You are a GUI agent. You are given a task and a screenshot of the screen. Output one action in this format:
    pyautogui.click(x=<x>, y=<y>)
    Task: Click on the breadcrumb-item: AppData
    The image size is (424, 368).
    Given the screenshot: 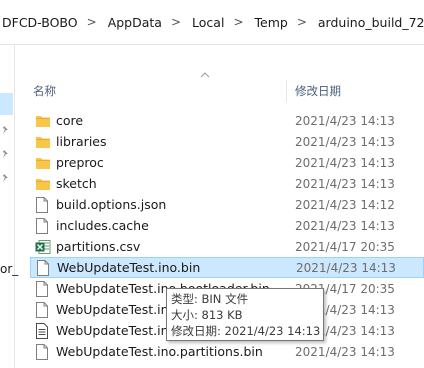 What is the action you would take?
    pyautogui.click(x=134, y=22)
    